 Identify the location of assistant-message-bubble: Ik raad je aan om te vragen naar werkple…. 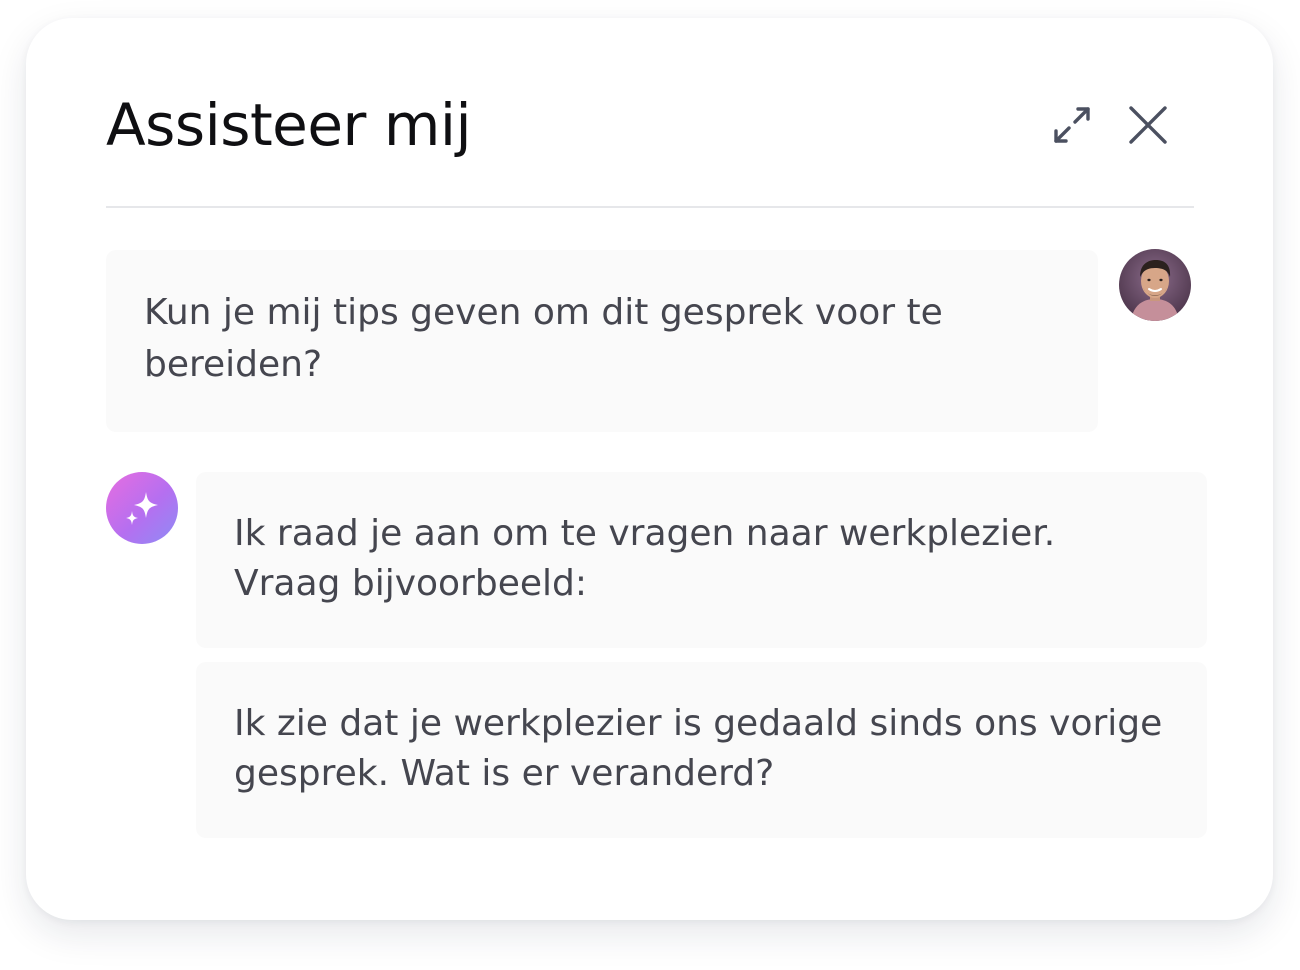
(701, 560).